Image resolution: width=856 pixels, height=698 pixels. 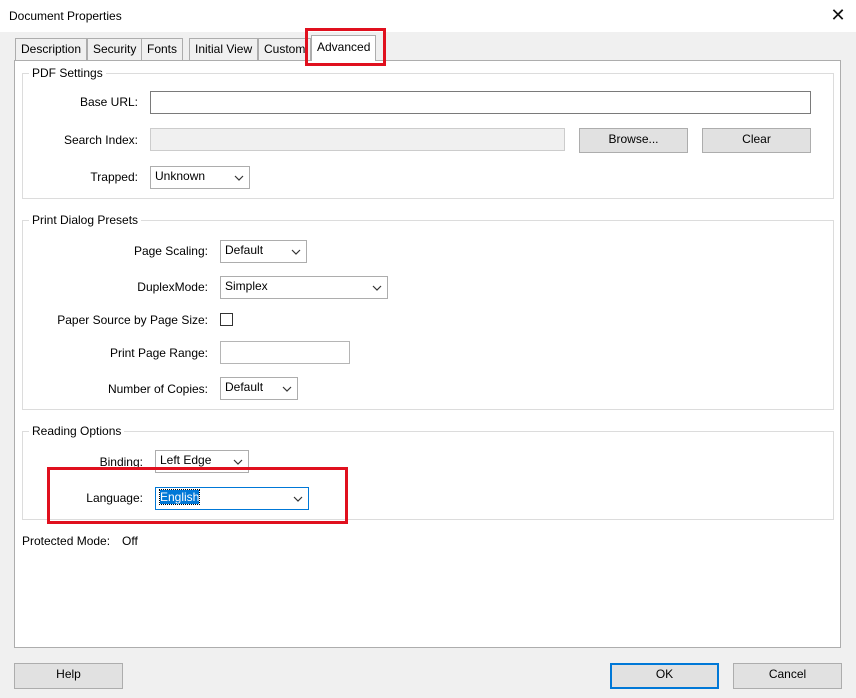 What do you see at coordinates (344, 48) in the screenshot?
I see `tab-advanced: Advanced` at bounding box center [344, 48].